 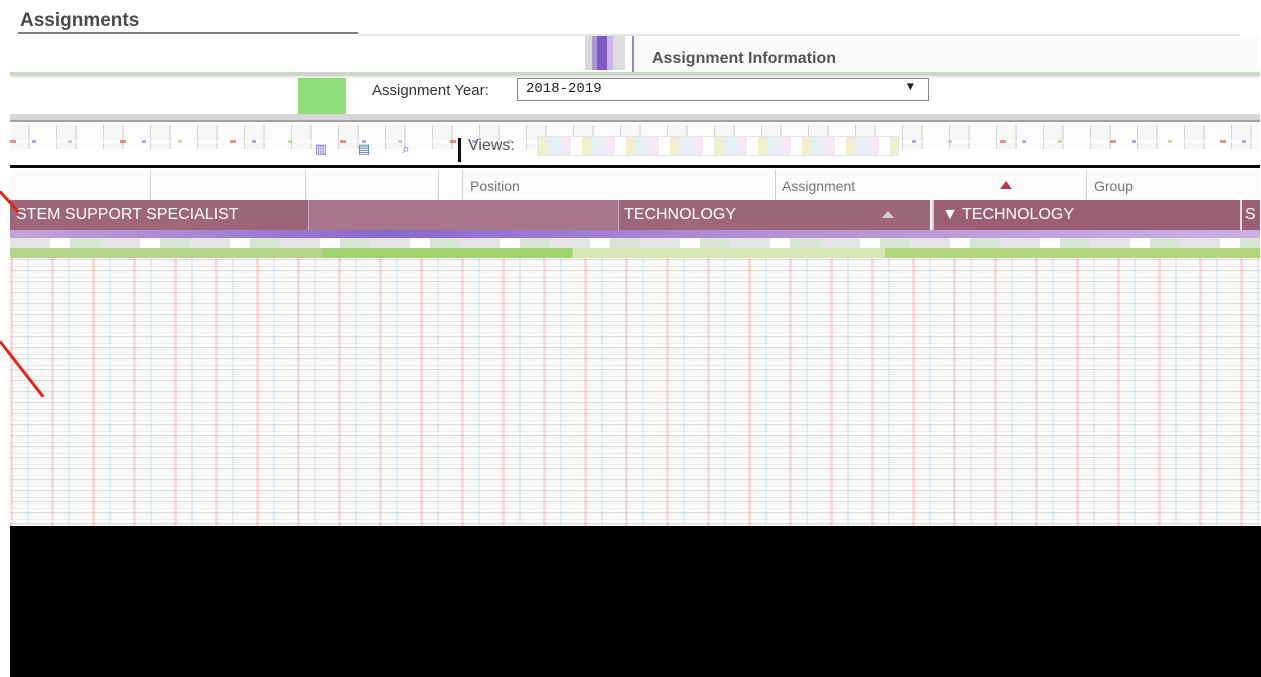 I want to click on row-group: ▼ TECHNOLOGY, so click(x=1008, y=214).